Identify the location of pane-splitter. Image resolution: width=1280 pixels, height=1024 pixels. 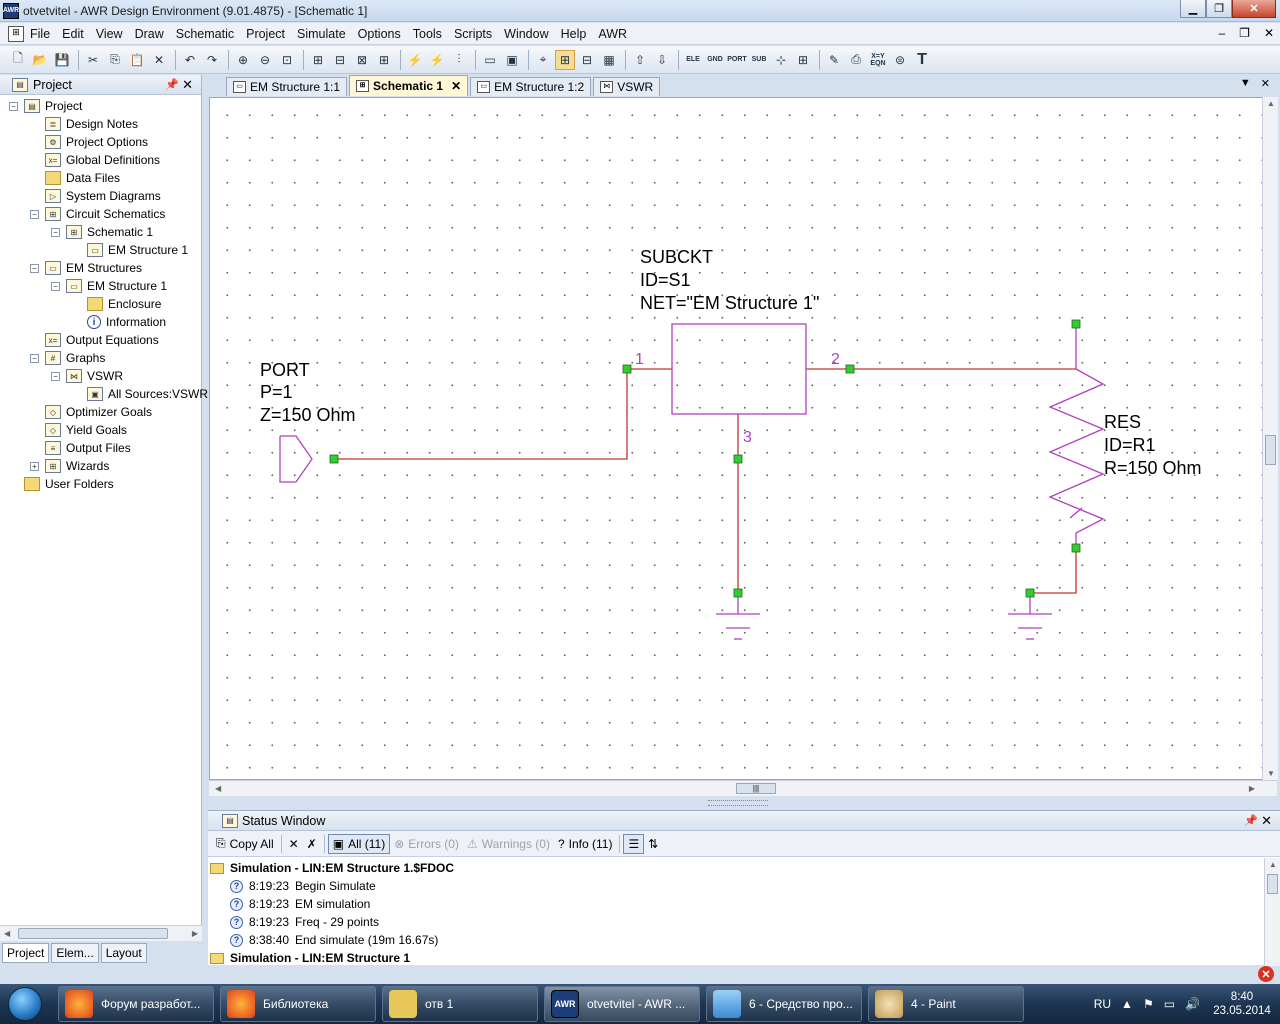
(738, 803).